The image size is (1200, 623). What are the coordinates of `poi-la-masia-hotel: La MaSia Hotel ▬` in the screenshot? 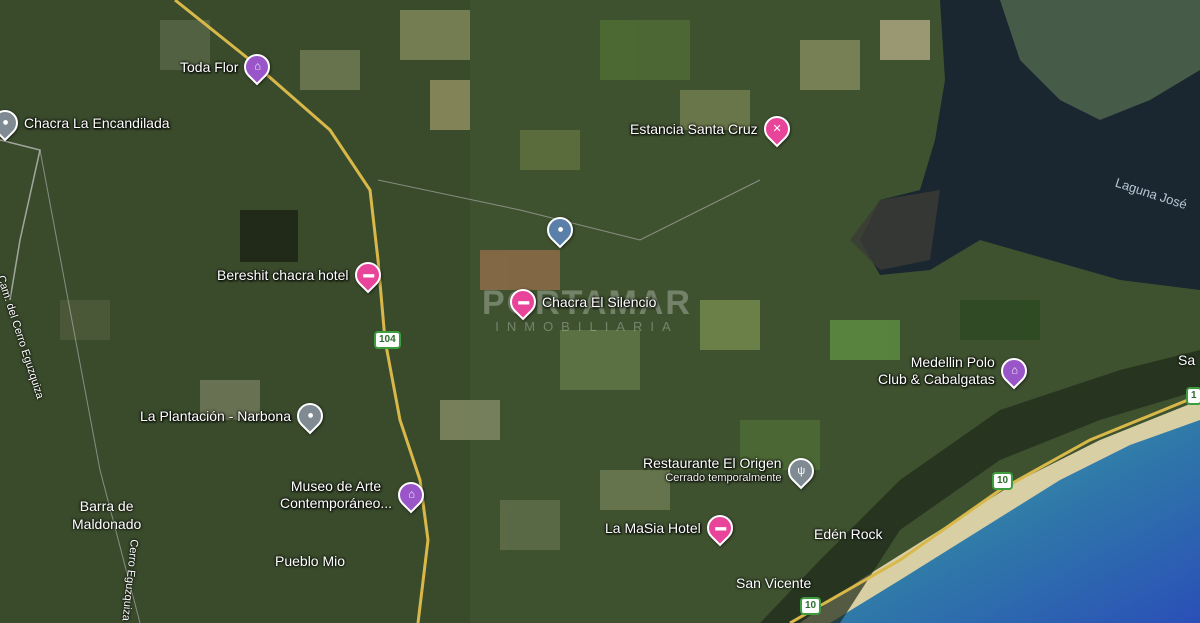 It's located at (672, 528).